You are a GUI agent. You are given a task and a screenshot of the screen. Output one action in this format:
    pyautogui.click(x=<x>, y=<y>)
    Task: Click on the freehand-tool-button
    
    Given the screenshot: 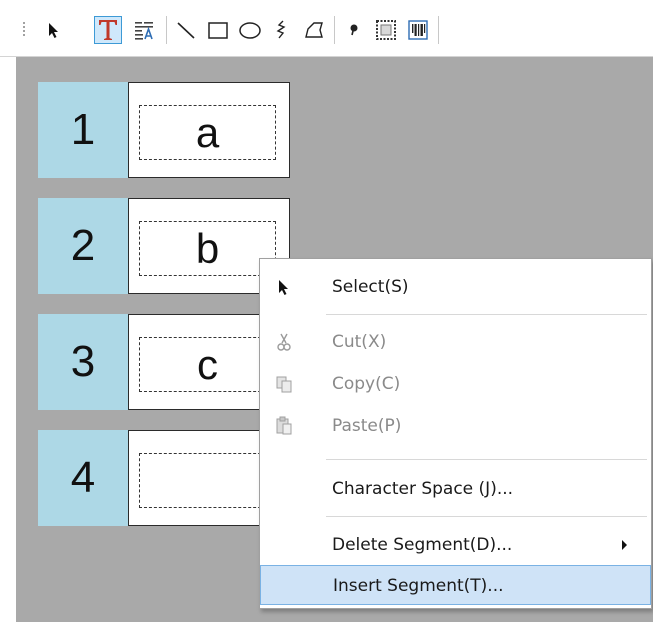 What is the action you would take?
    pyautogui.click(x=282, y=30)
    